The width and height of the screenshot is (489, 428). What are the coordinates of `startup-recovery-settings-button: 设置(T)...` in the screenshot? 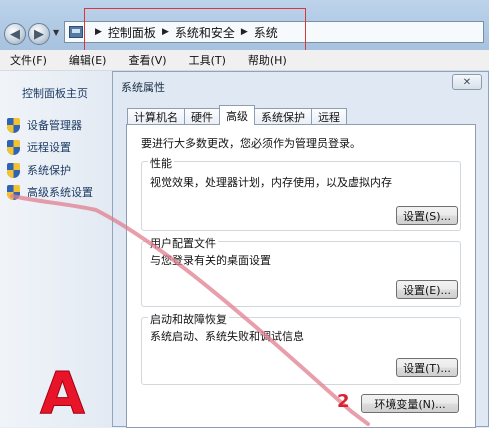 It's located at (427, 367).